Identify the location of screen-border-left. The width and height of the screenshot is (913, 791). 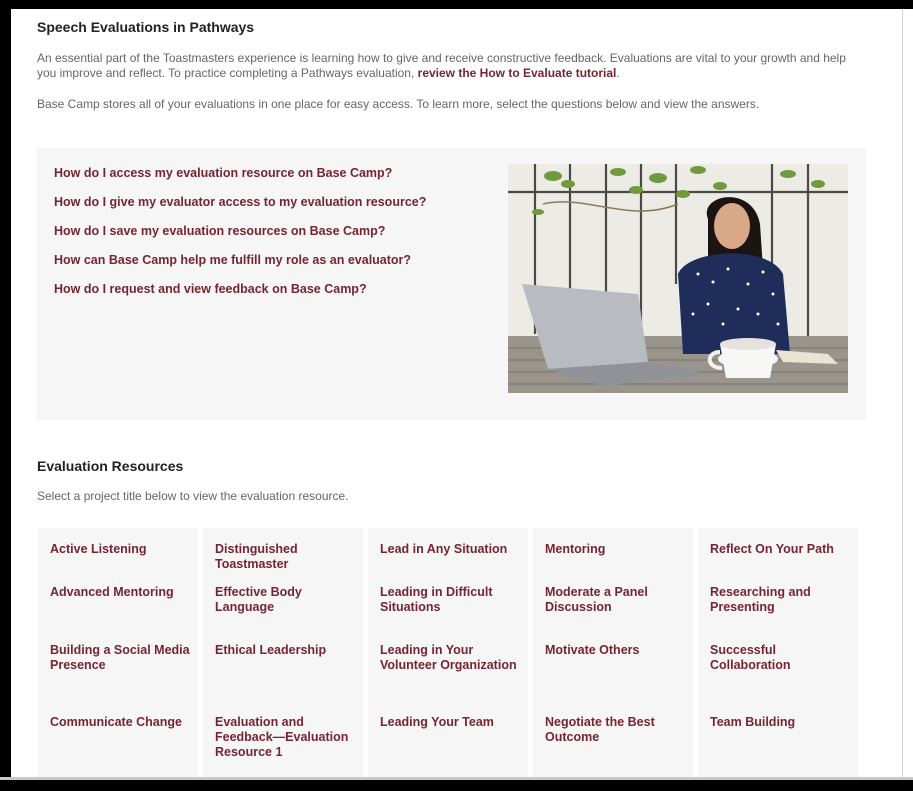
(5, 395).